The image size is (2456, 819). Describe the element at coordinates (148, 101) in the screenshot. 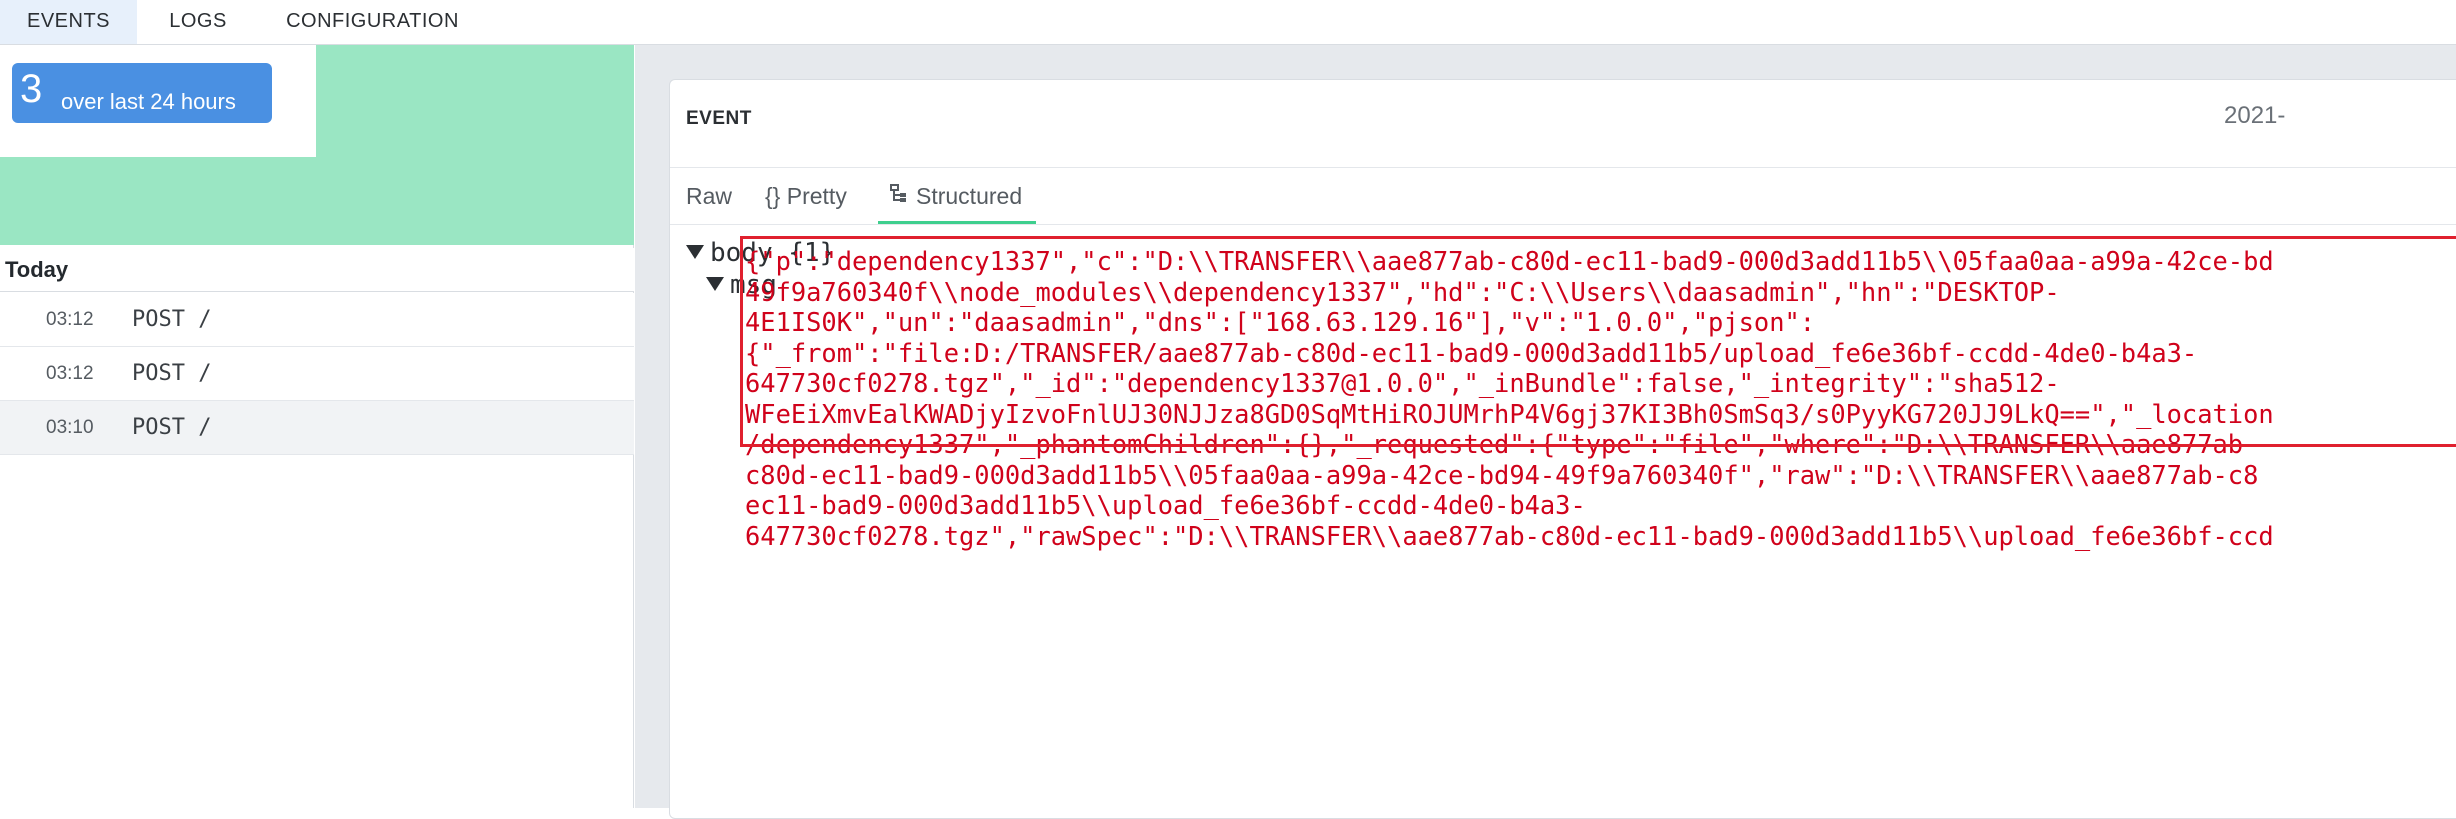

I see `event-count-label: over last 24 hours` at that location.